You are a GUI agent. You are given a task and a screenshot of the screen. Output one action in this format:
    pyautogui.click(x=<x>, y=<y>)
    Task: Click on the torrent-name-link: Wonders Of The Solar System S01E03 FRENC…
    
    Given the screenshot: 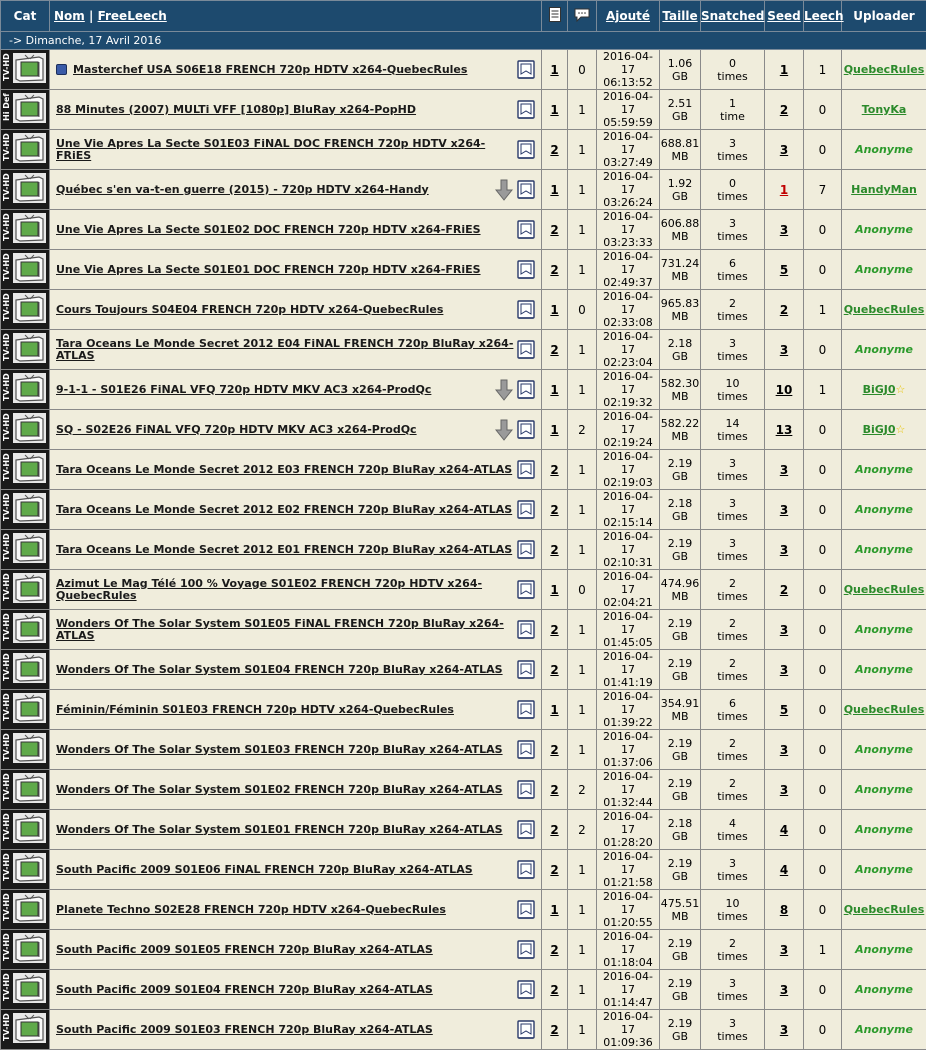 What is the action you would take?
    pyautogui.click(x=279, y=749)
    